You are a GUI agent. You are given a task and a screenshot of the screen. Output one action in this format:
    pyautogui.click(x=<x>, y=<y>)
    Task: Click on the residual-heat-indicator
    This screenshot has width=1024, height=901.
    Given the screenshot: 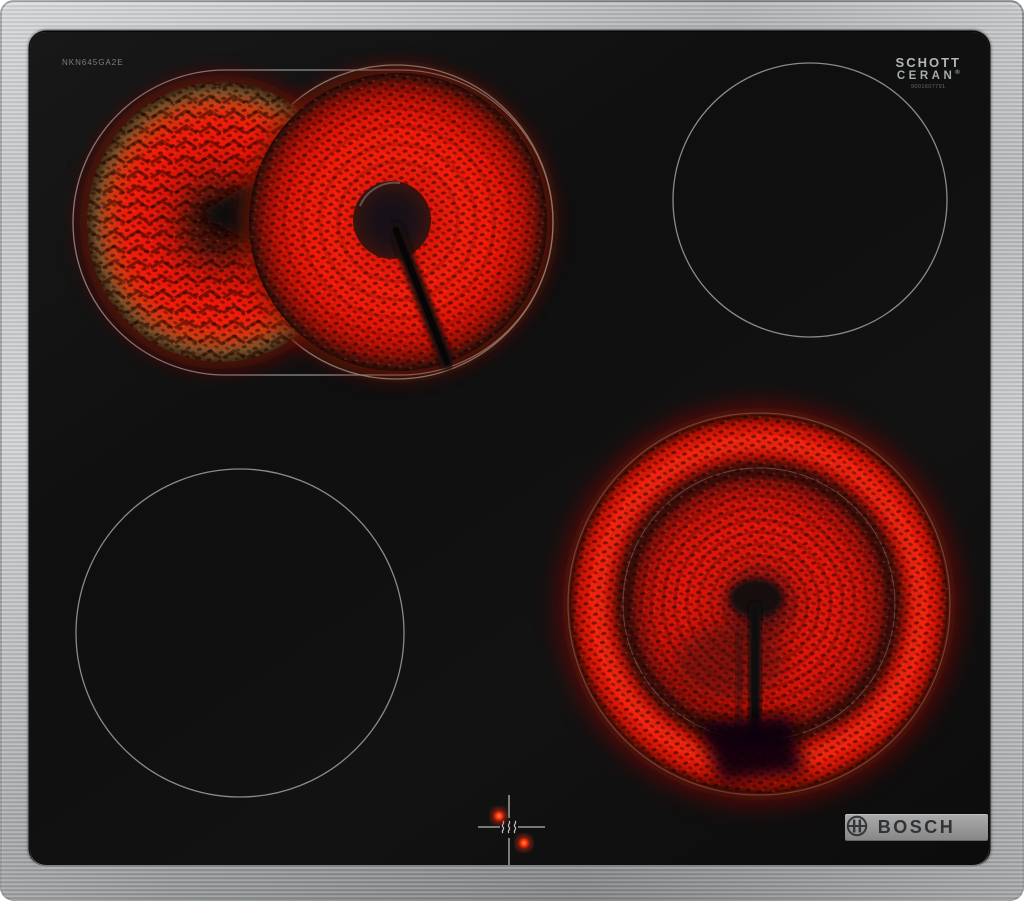 What is the action you would take?
    pyautogui.click(x=511, y=830)
    